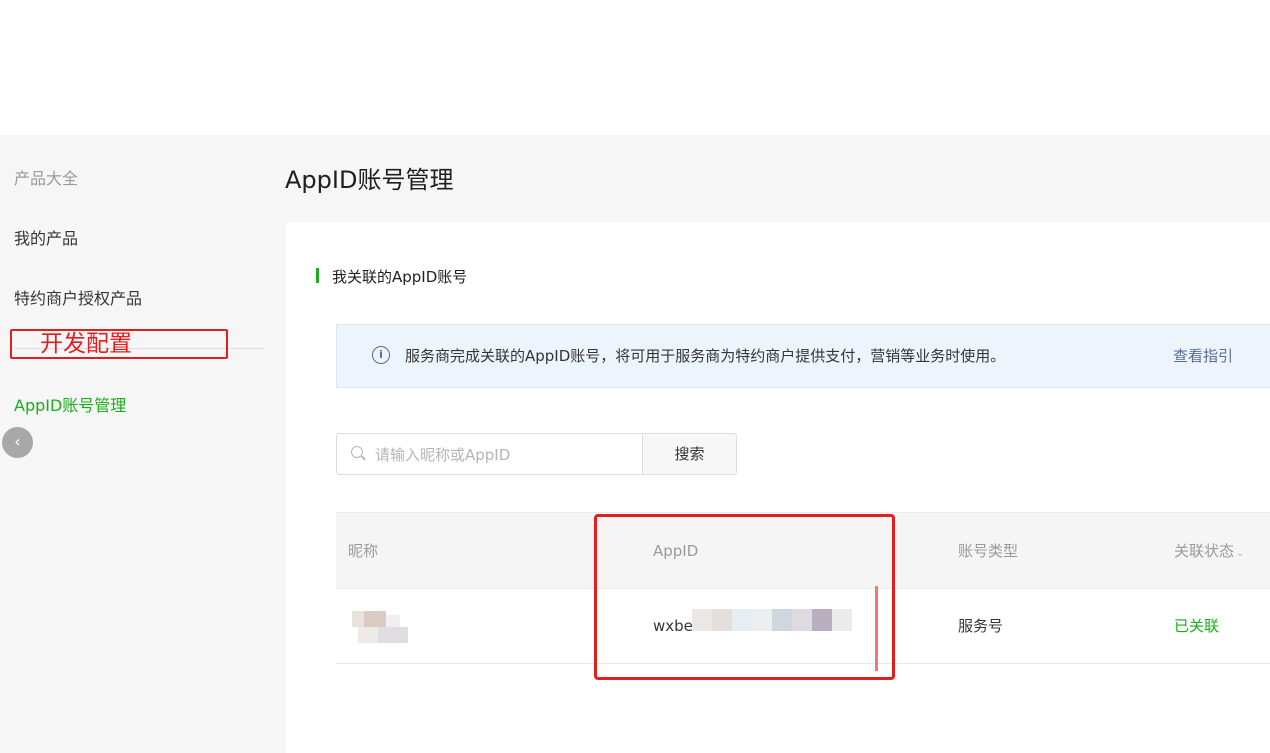  I want to click on view-guide-link: 查看指引, so click(1203, 356).